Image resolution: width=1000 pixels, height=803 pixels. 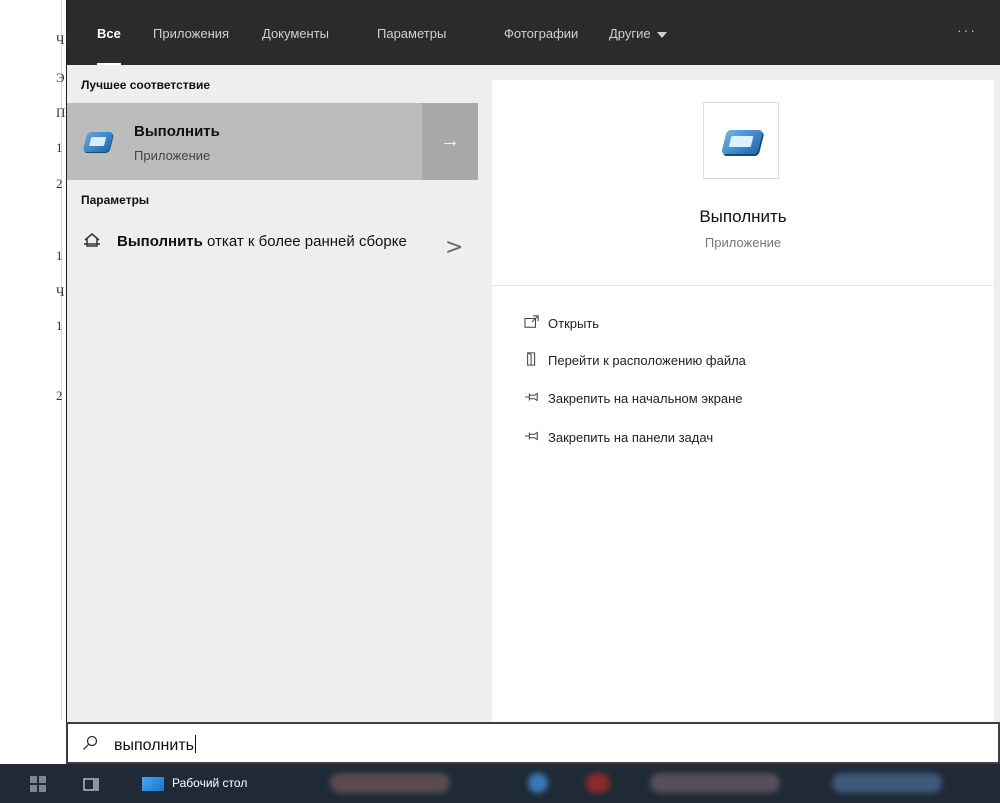 I want to click on settings-heading: Параметры, so click(x=115, y=200).